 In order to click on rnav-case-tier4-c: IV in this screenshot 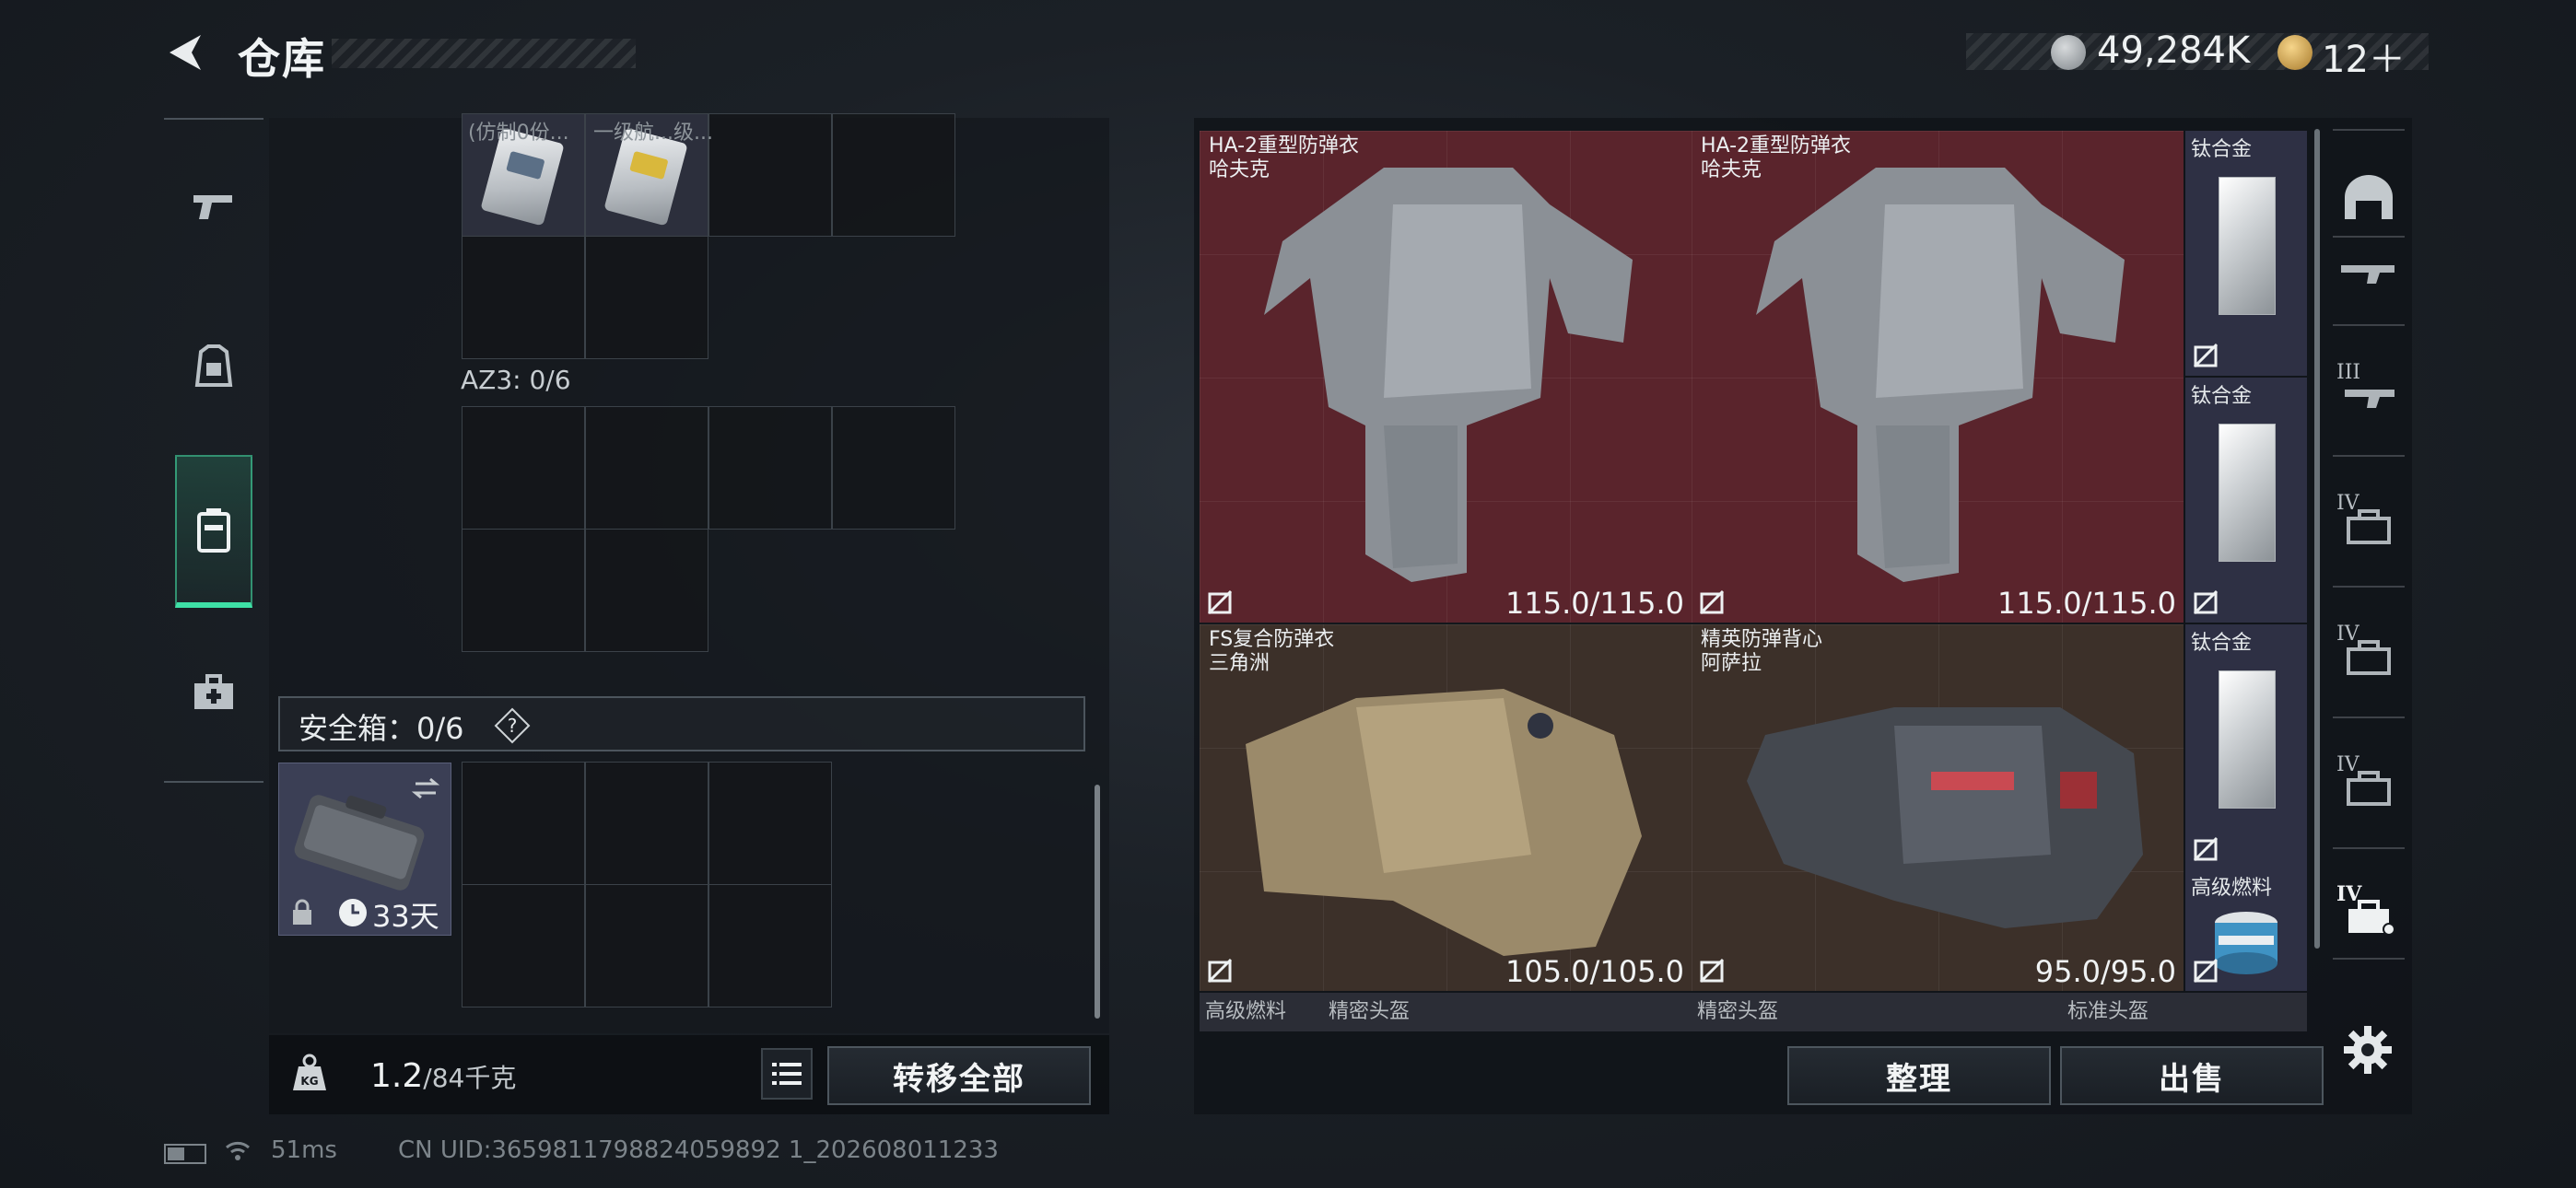, I will do `click(2368, 785)`.